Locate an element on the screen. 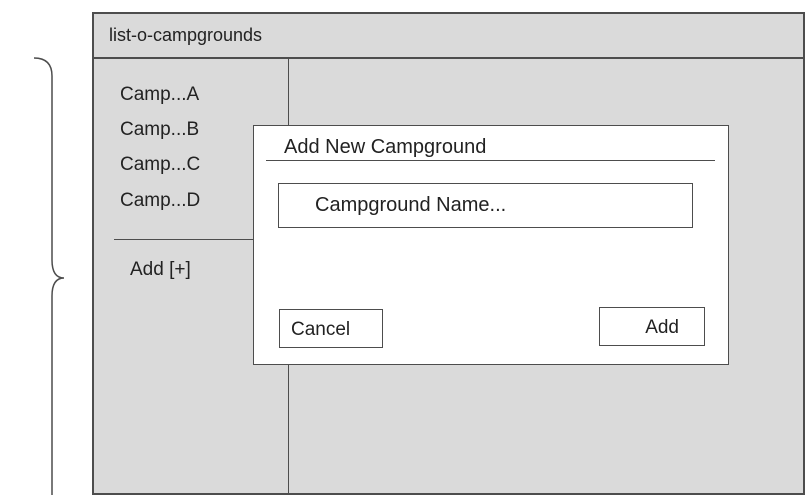 The height and width of the screenshot is (495, 805). add-button: Add is located at coordinates (652, 326).